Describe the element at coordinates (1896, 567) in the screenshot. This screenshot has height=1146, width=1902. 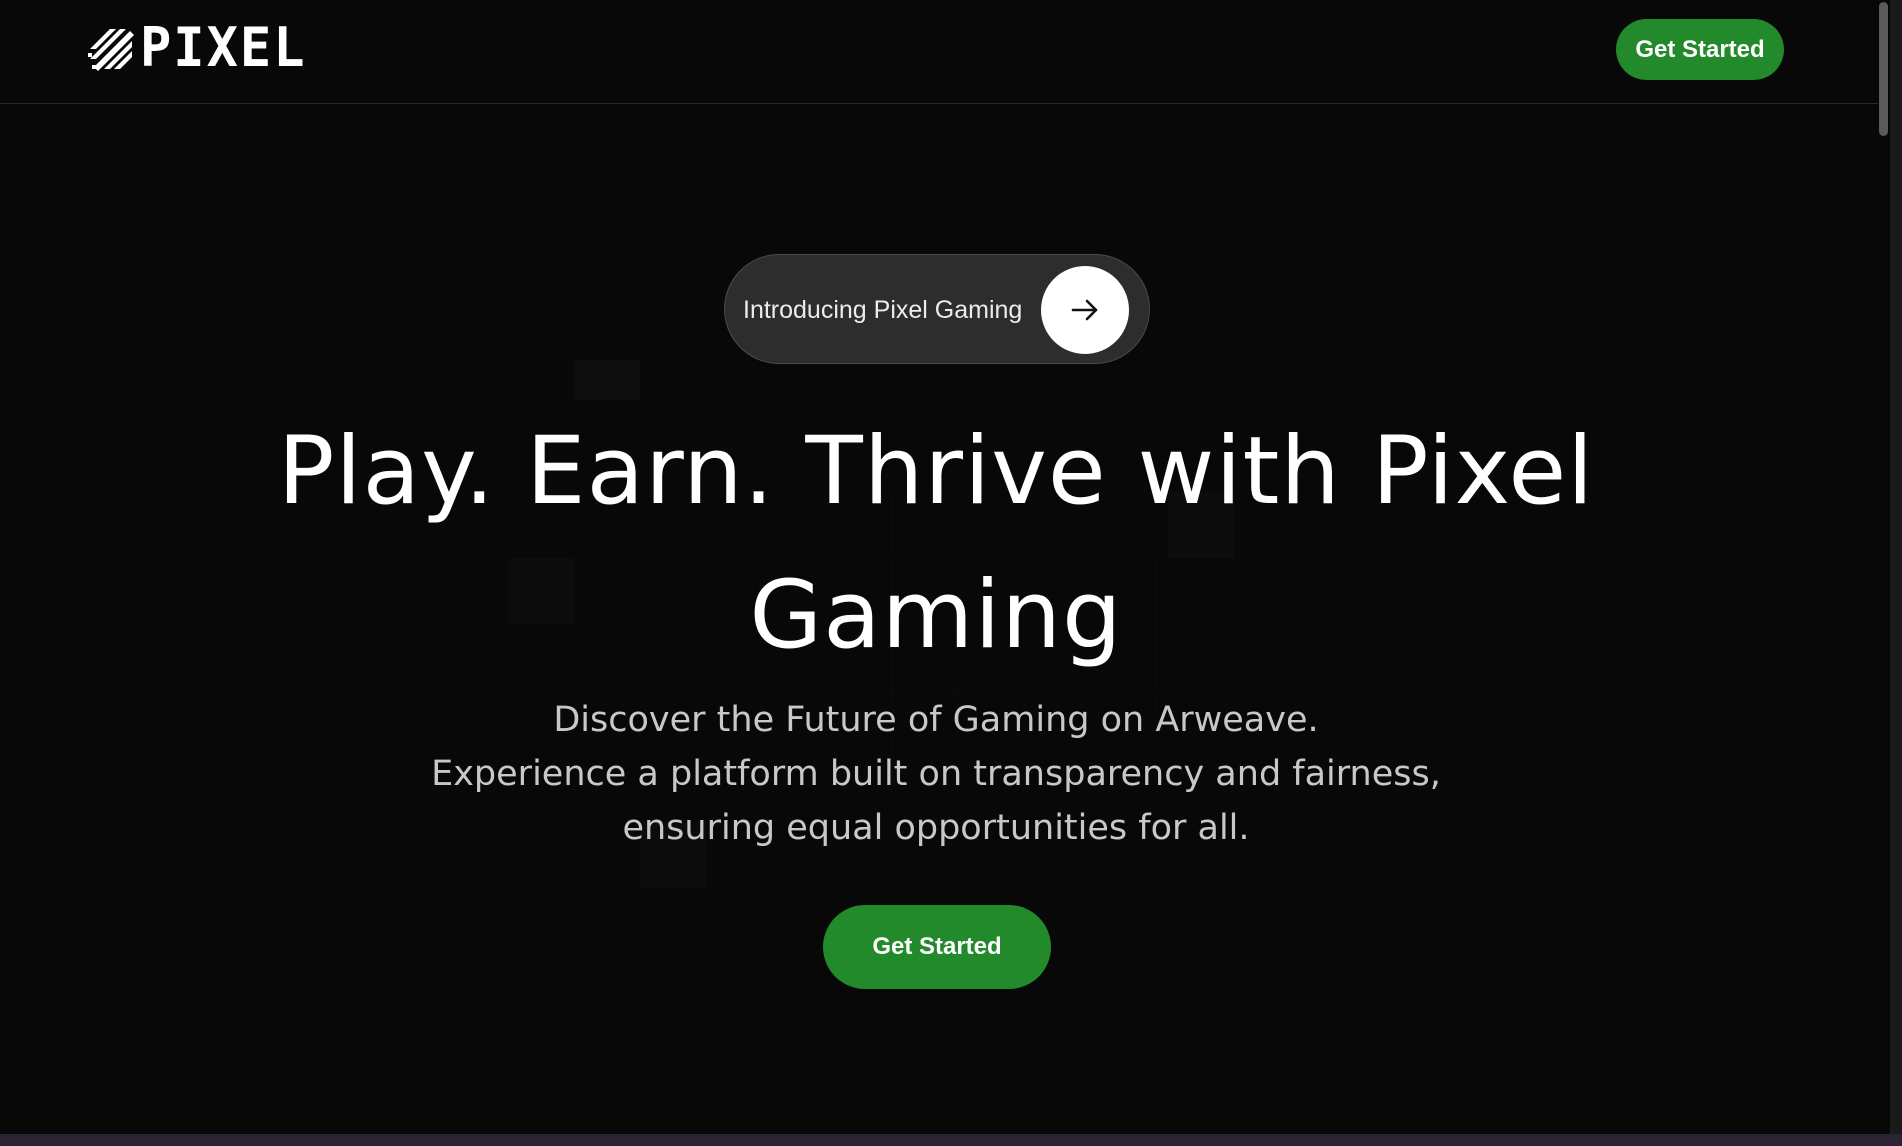
I see `vertical-scrollbar-track` at that location.